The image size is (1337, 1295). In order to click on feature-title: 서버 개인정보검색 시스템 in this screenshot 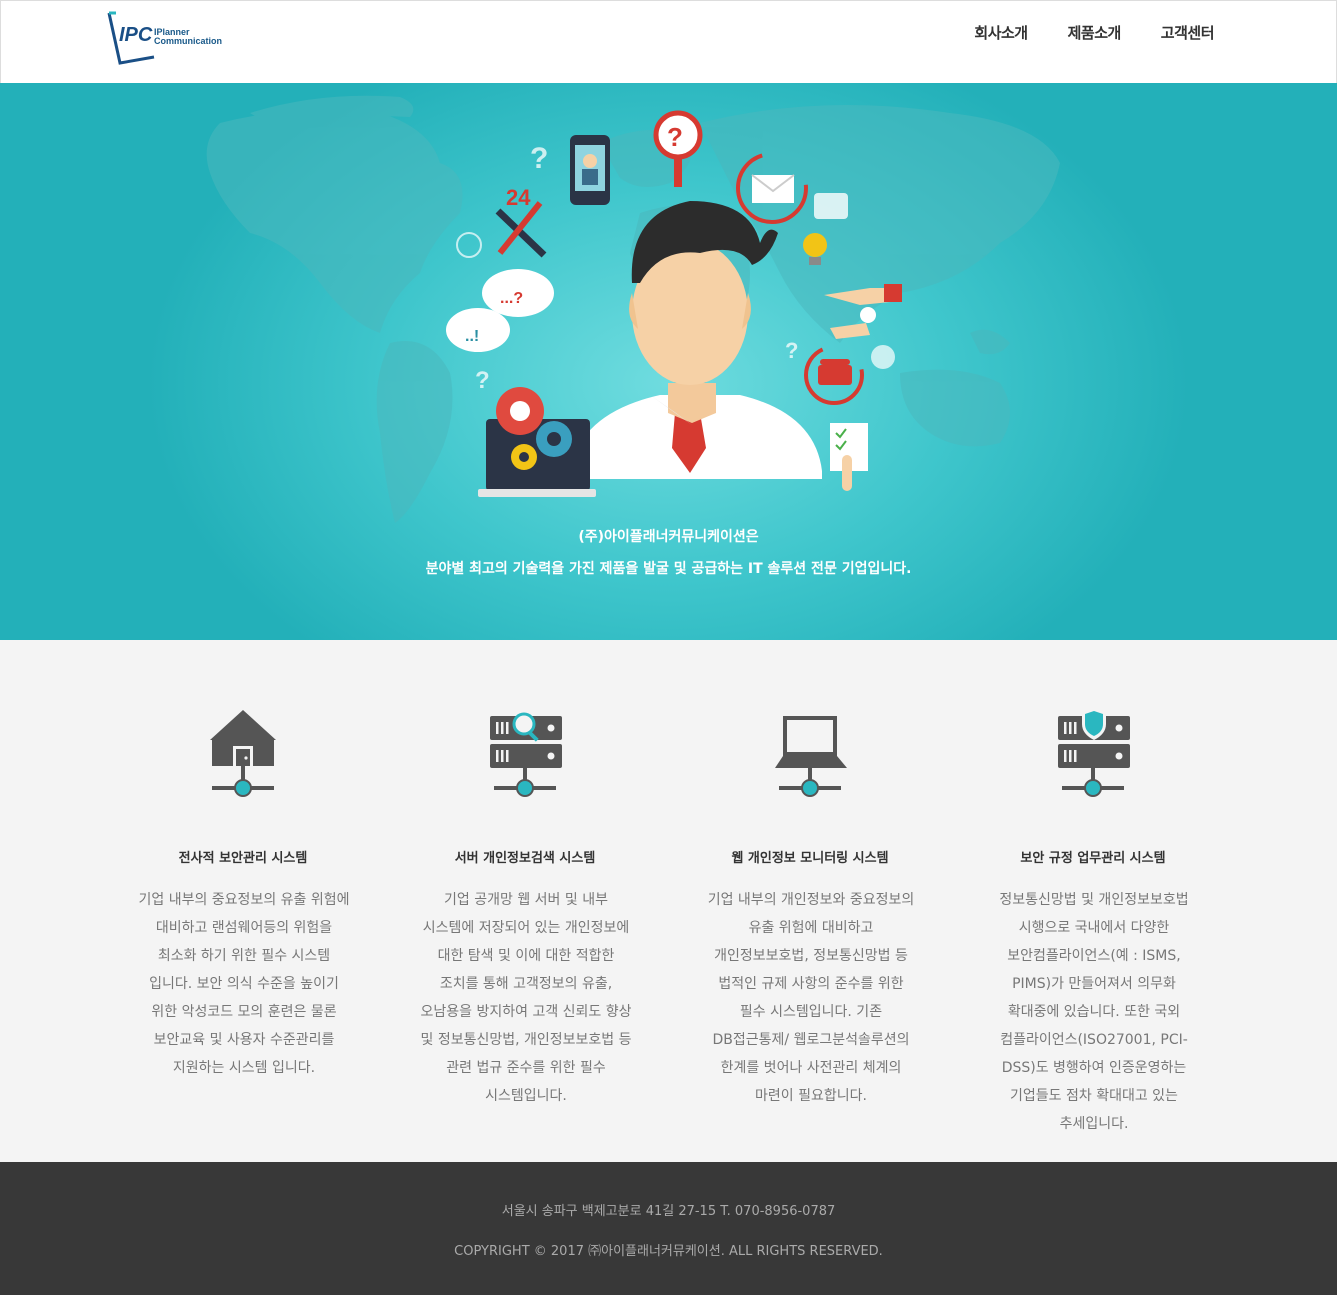, I will do `click(525, 858)`.